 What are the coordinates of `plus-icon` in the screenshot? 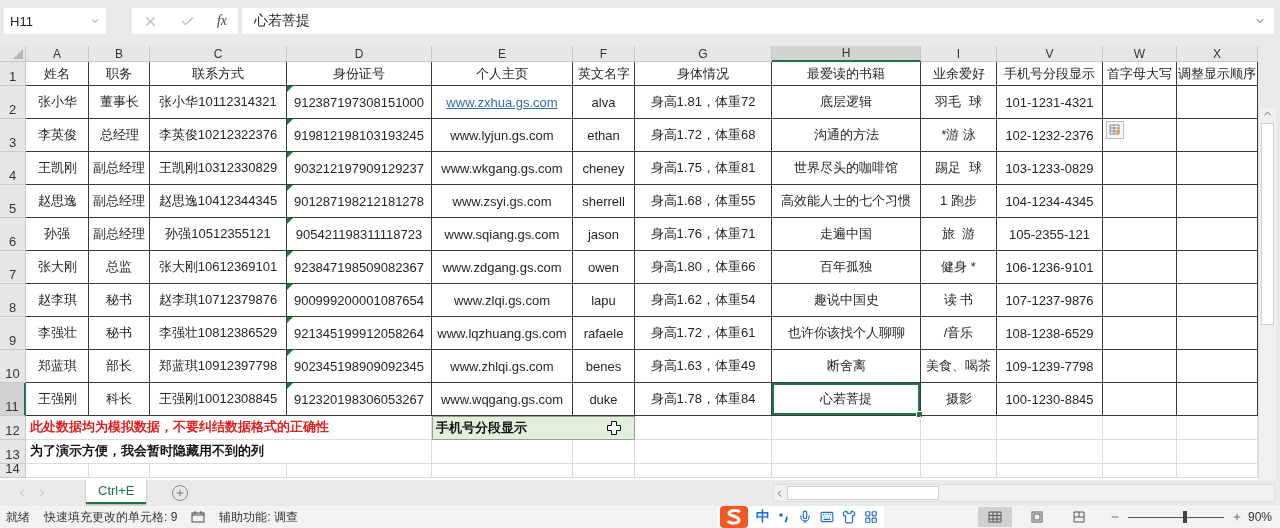 It's located at (180, 493).